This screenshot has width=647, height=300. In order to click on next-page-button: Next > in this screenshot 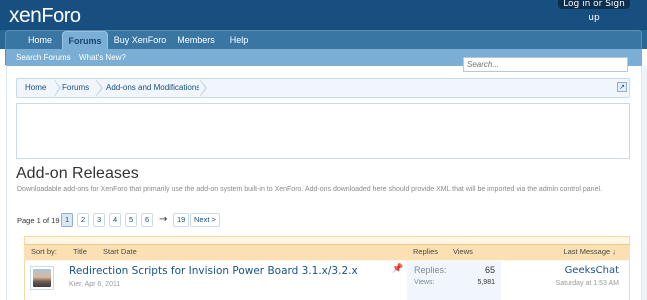, I will do `click(205, 220)`.